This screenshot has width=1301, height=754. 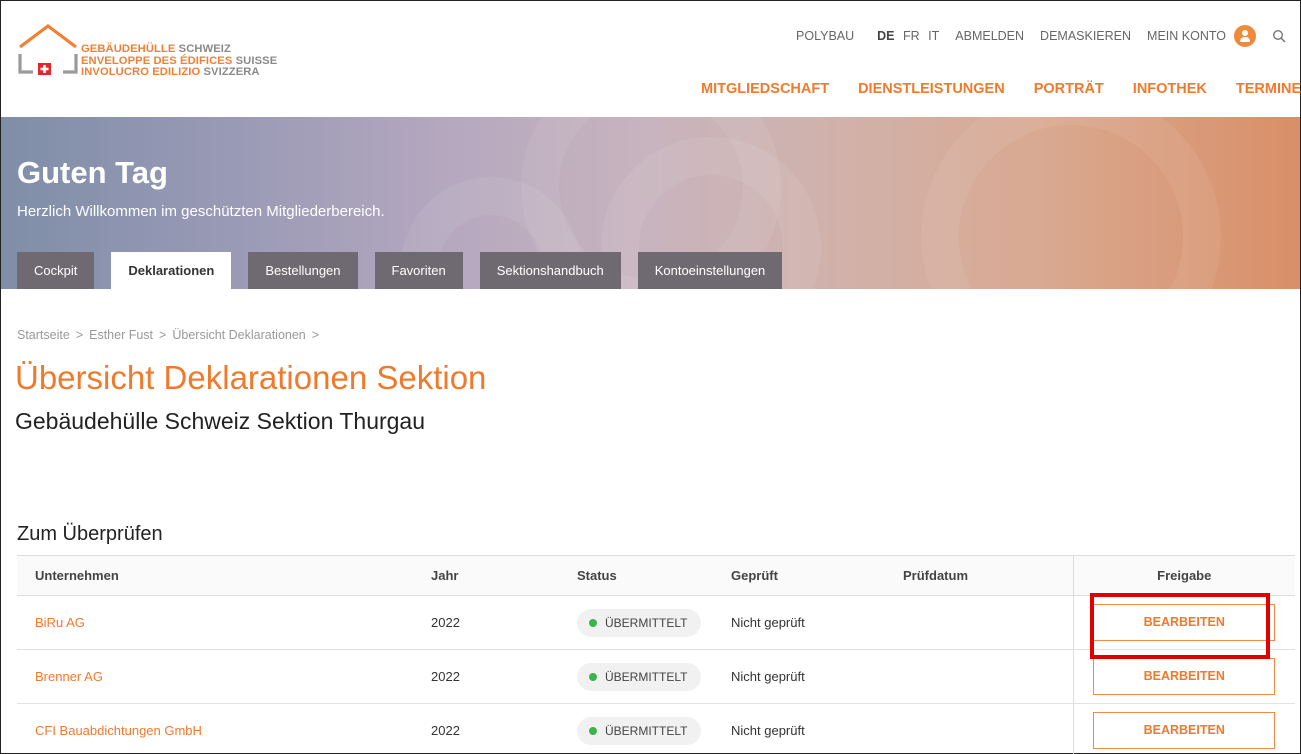 What do you see at coordinates (56, 270) in the screenshot?
I see `tab-cockpit: Cockpit` at bounding box center [56, 270].